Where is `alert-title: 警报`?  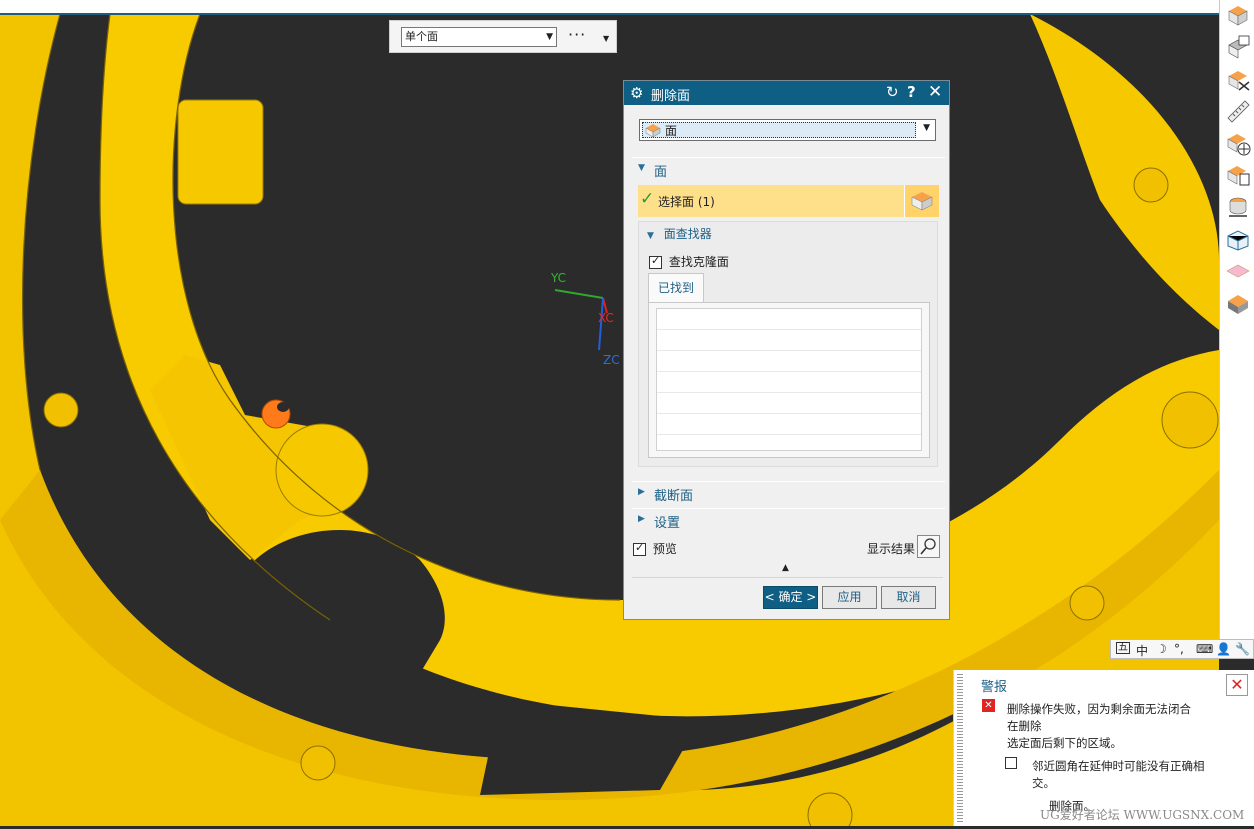
alert-title: 警报 is located at coordinates (994, 687).